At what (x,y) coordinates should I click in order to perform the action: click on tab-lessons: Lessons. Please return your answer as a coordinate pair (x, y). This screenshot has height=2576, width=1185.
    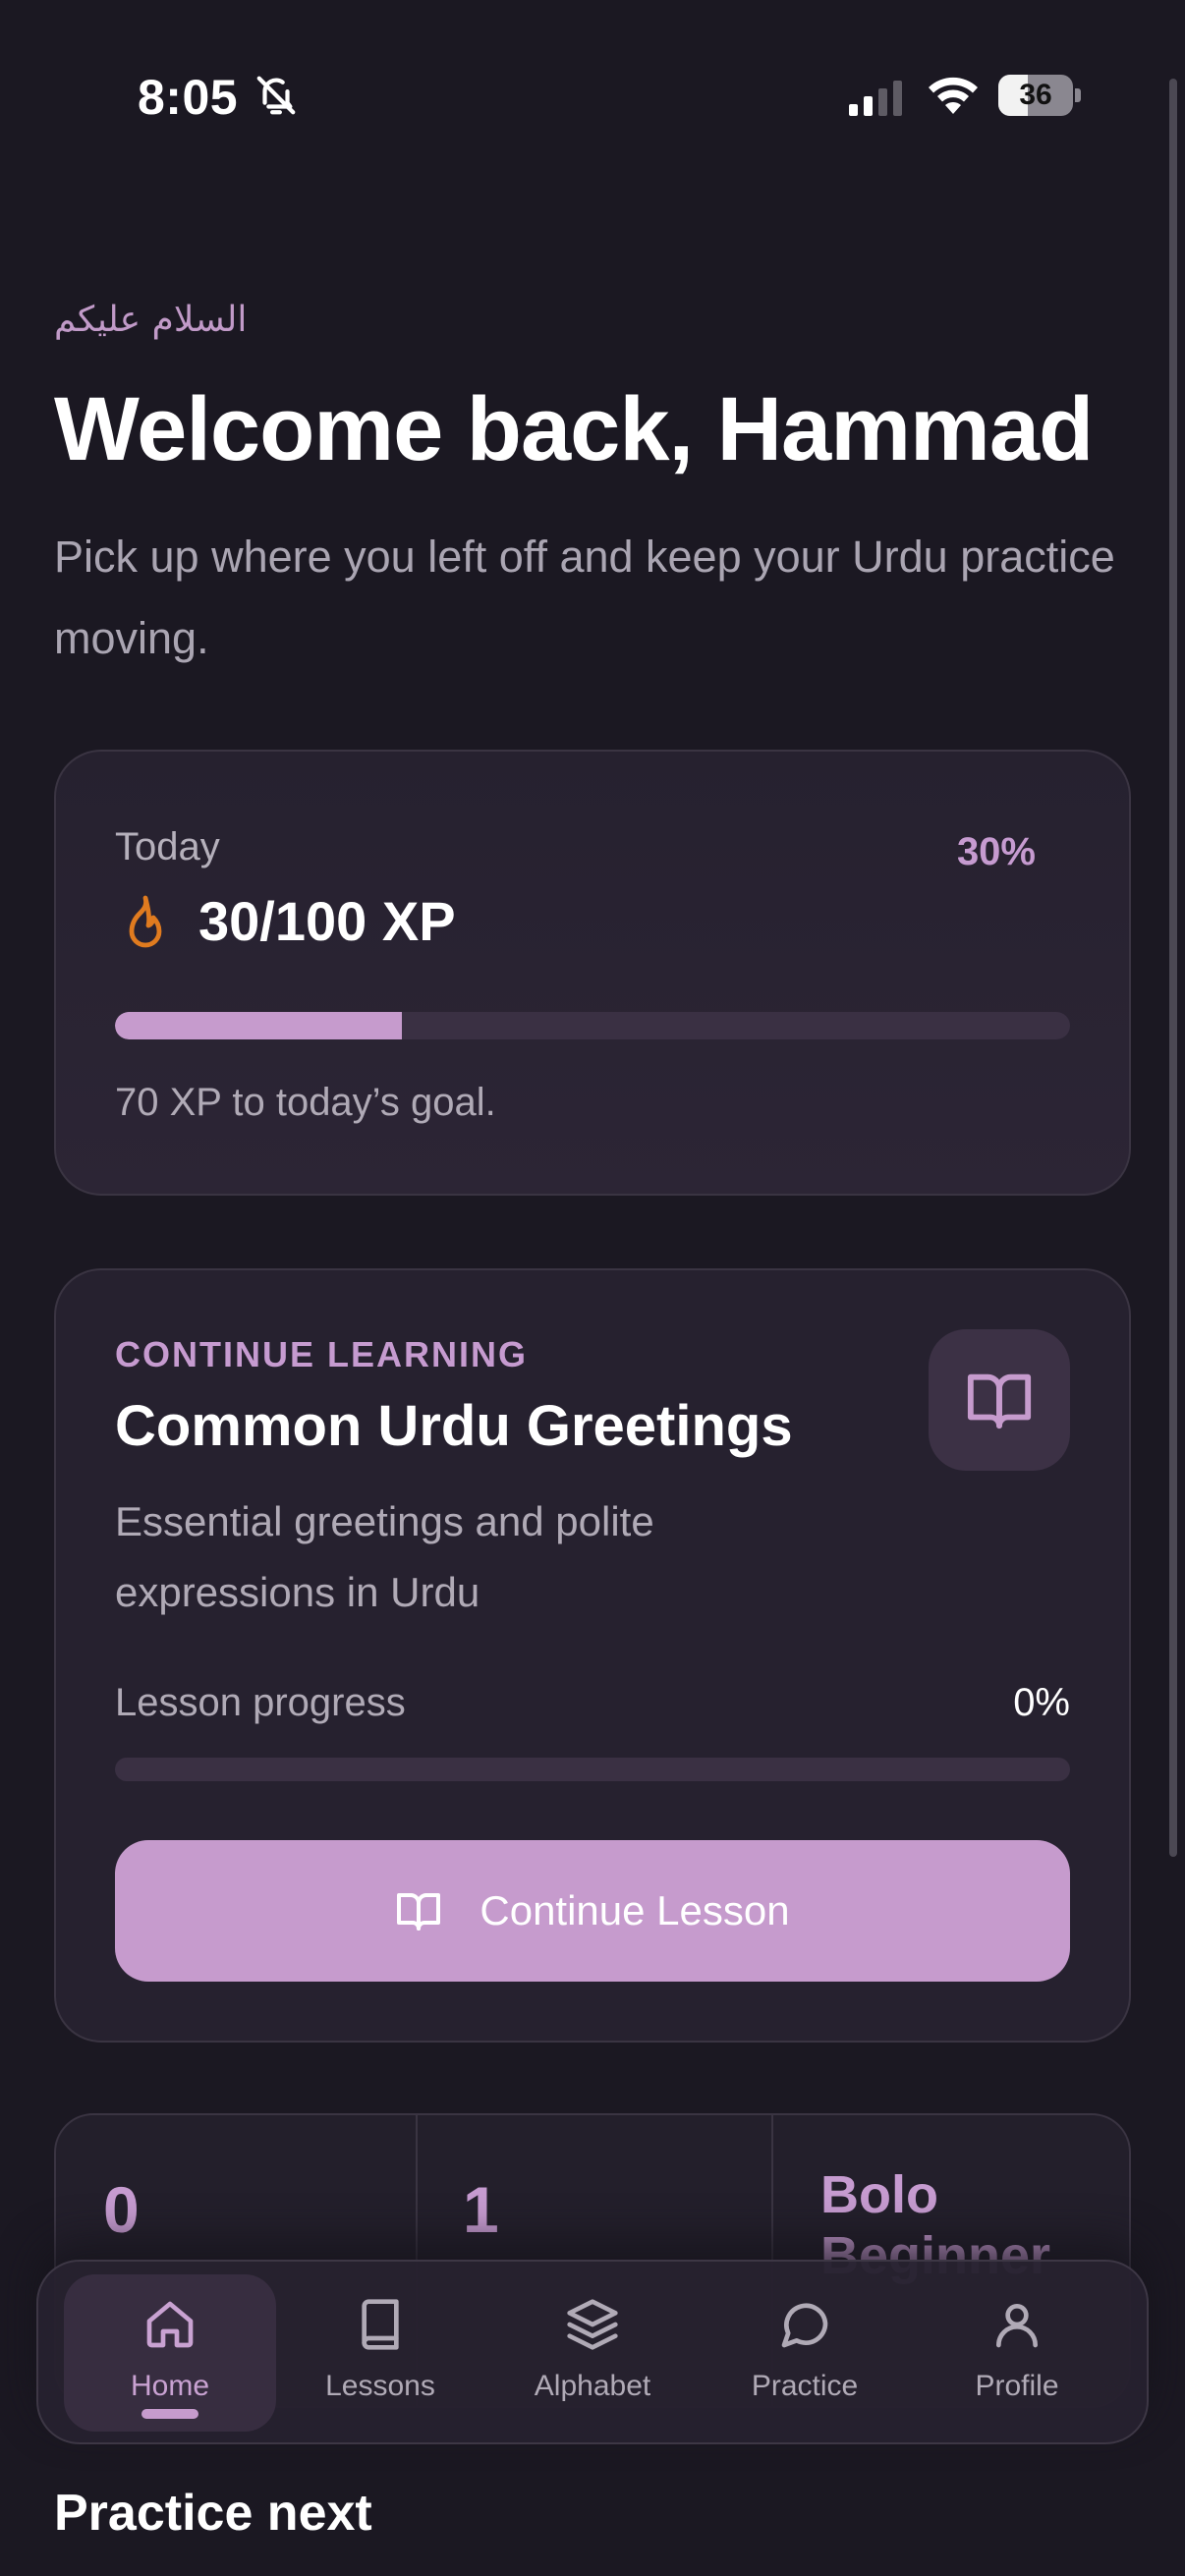
    Looking at the image, I should click on (380, 2354).